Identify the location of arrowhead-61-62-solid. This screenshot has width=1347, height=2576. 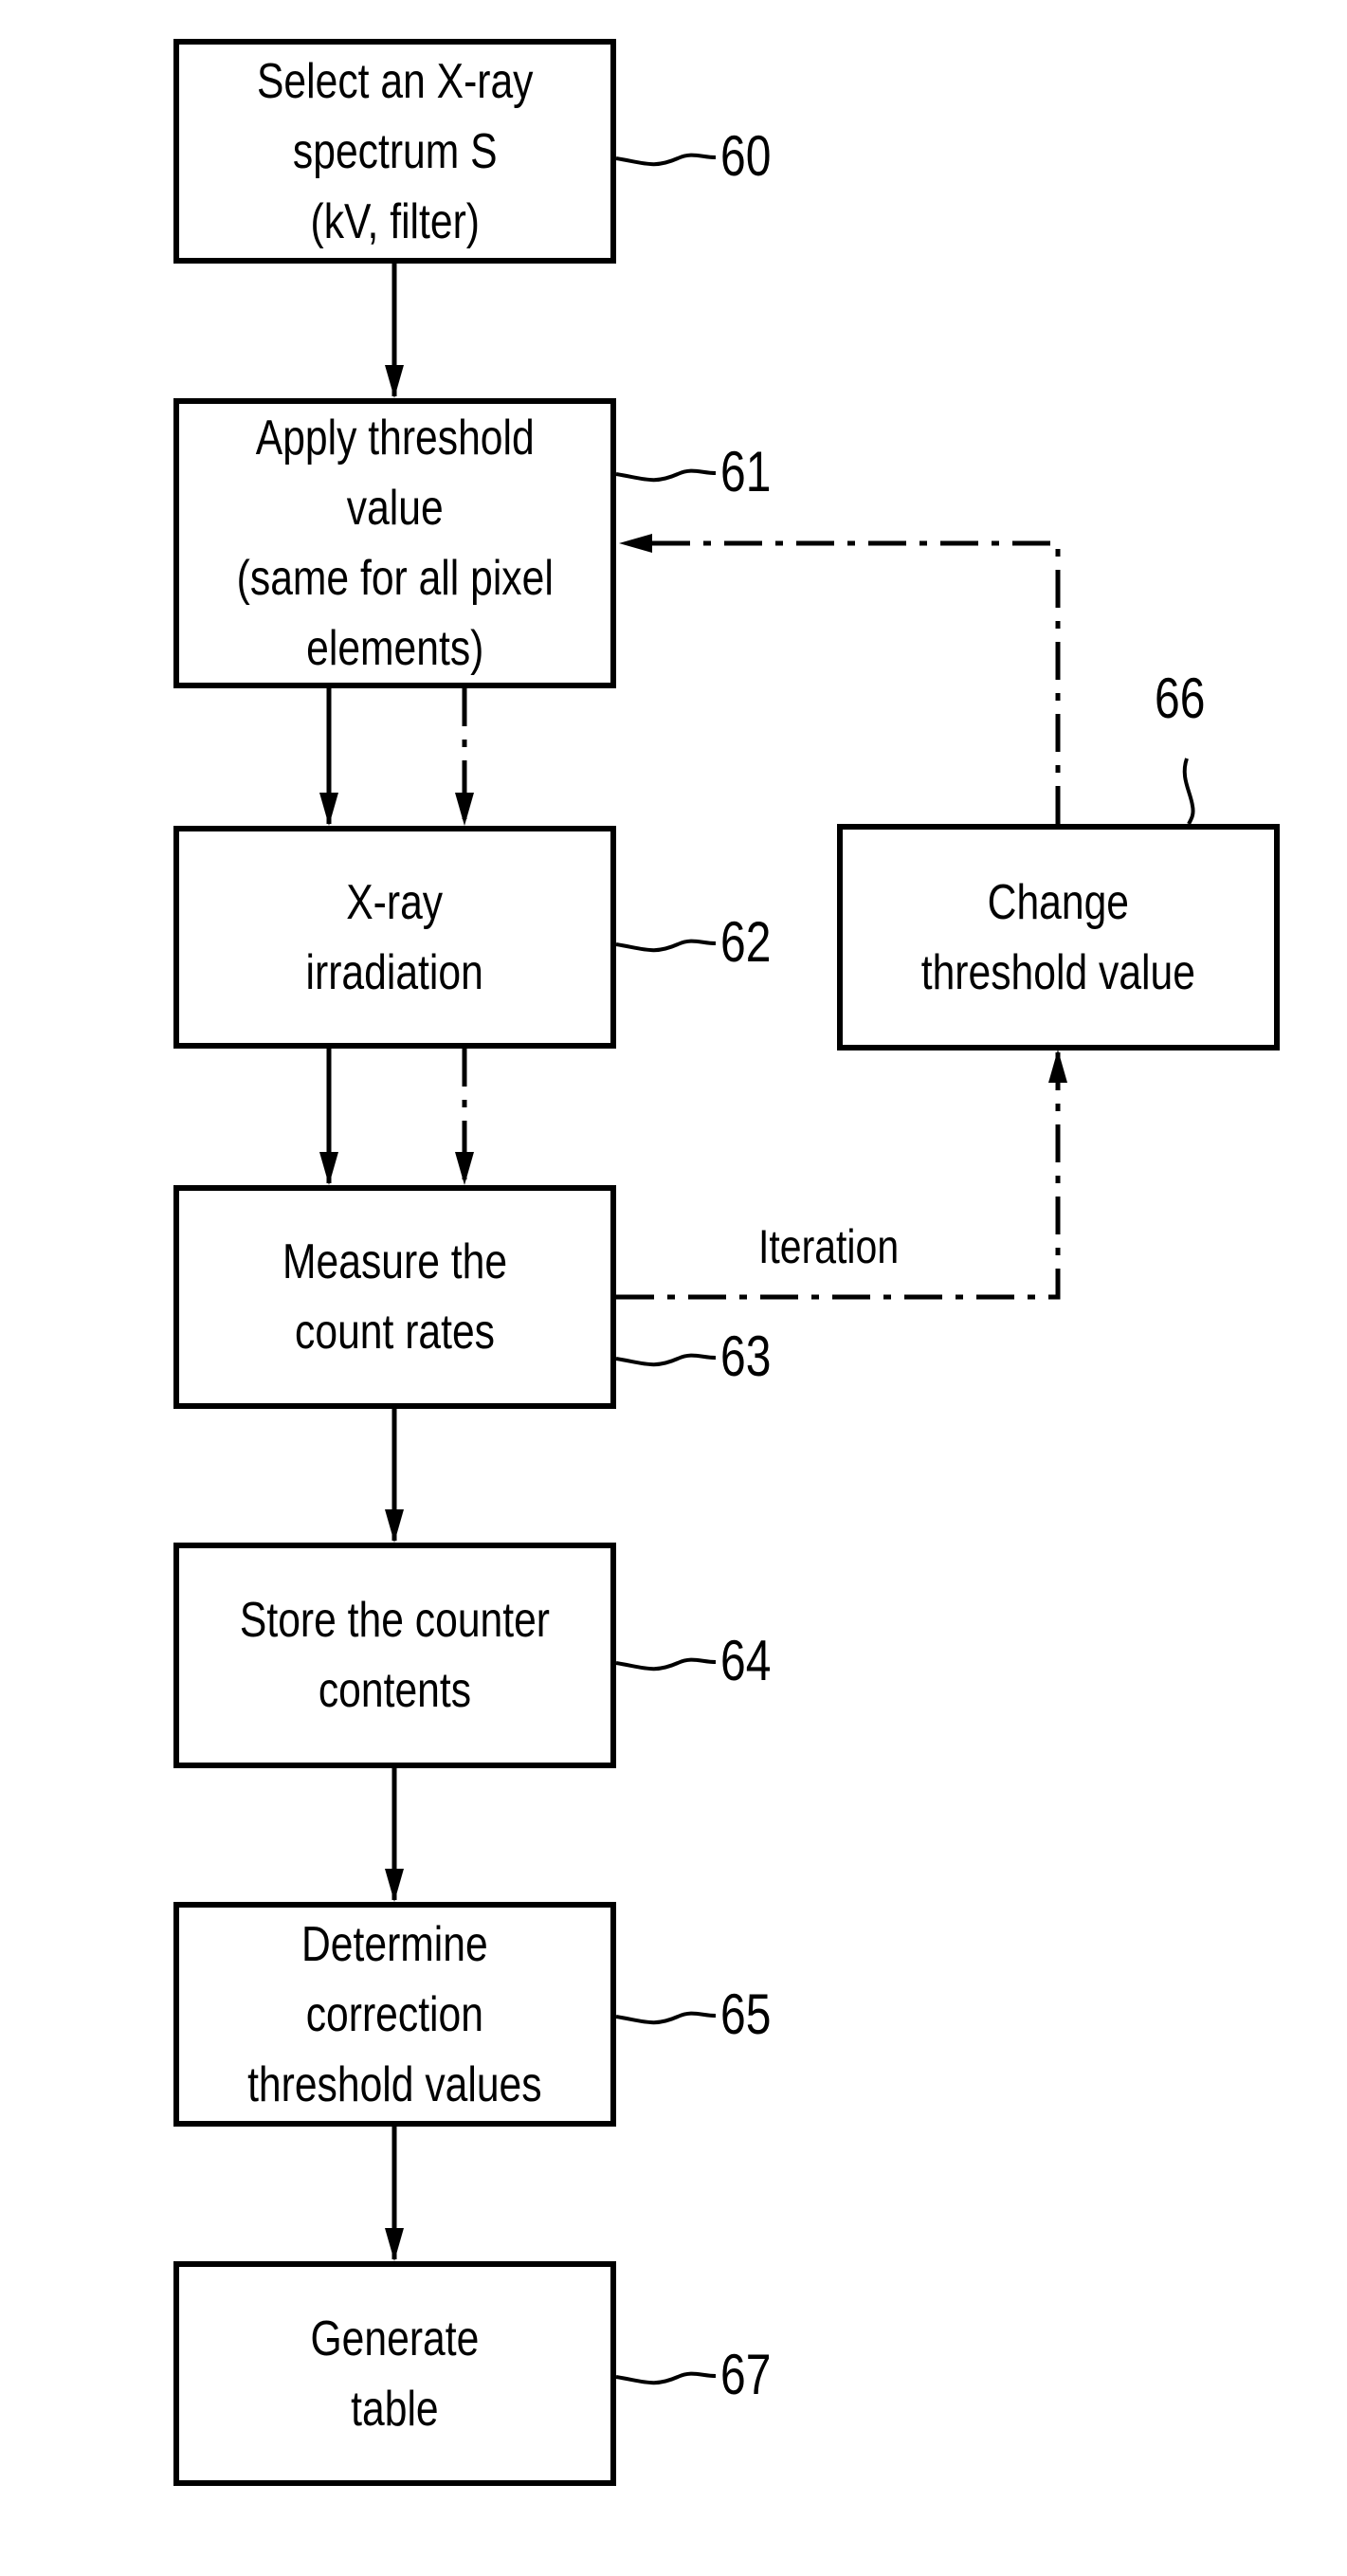
(328, 809).